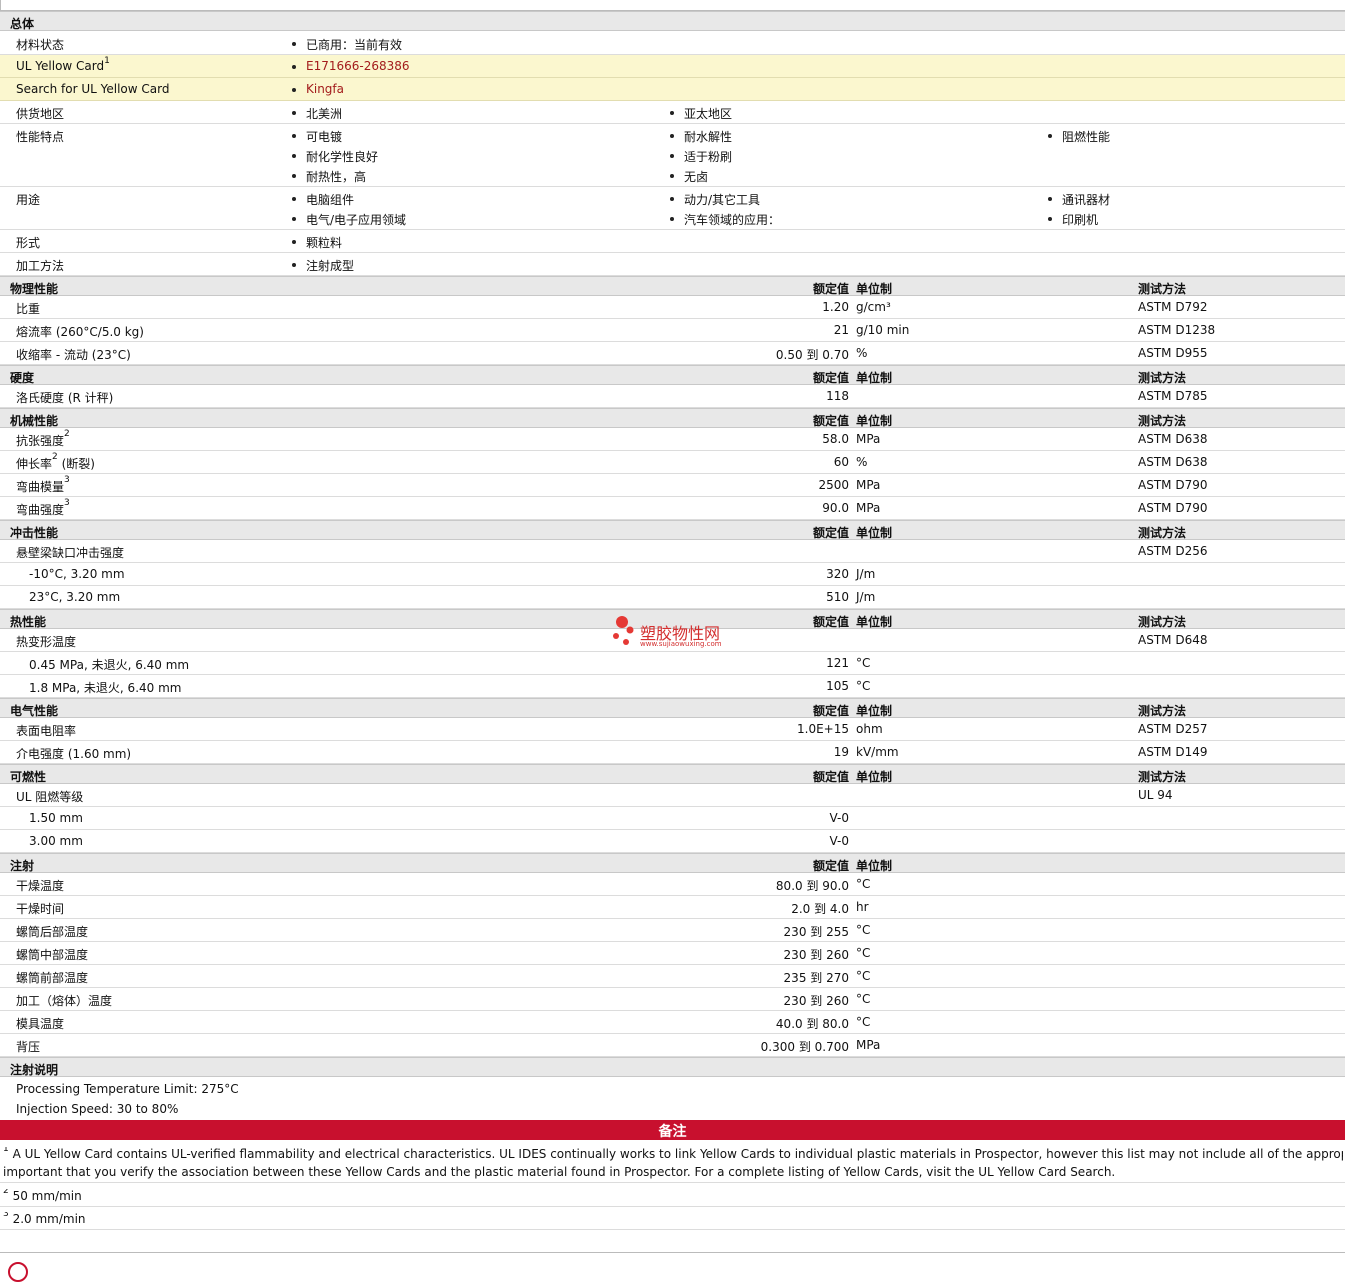 Image resolution: width=1345 pixels, height=1282 pixels. I want to click on property-label: 螺筒后部温度, so click(52, 931).